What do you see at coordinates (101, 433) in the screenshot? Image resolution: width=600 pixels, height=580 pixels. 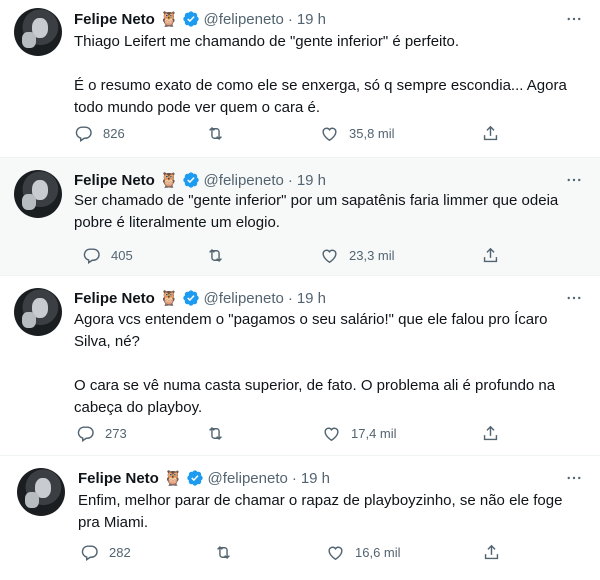 I see `reply-button: 273` at bounding box center [101, 433].